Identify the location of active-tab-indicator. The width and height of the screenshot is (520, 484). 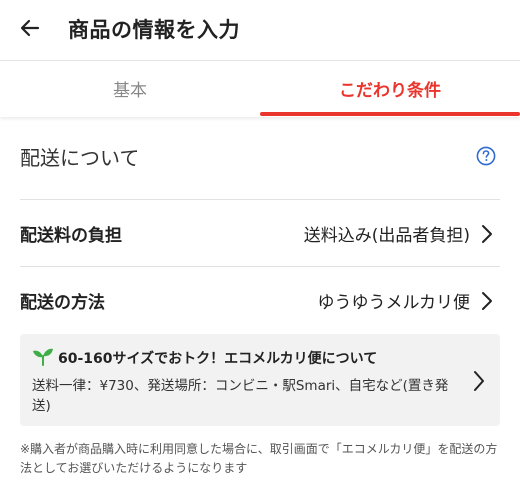
(390, 114).